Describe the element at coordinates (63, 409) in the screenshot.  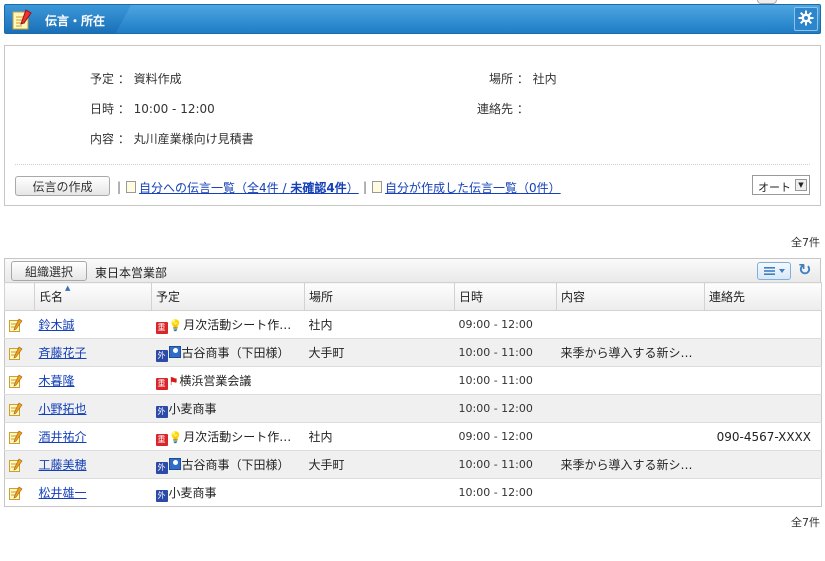
I see `name-link: 小野拓也` at that location.